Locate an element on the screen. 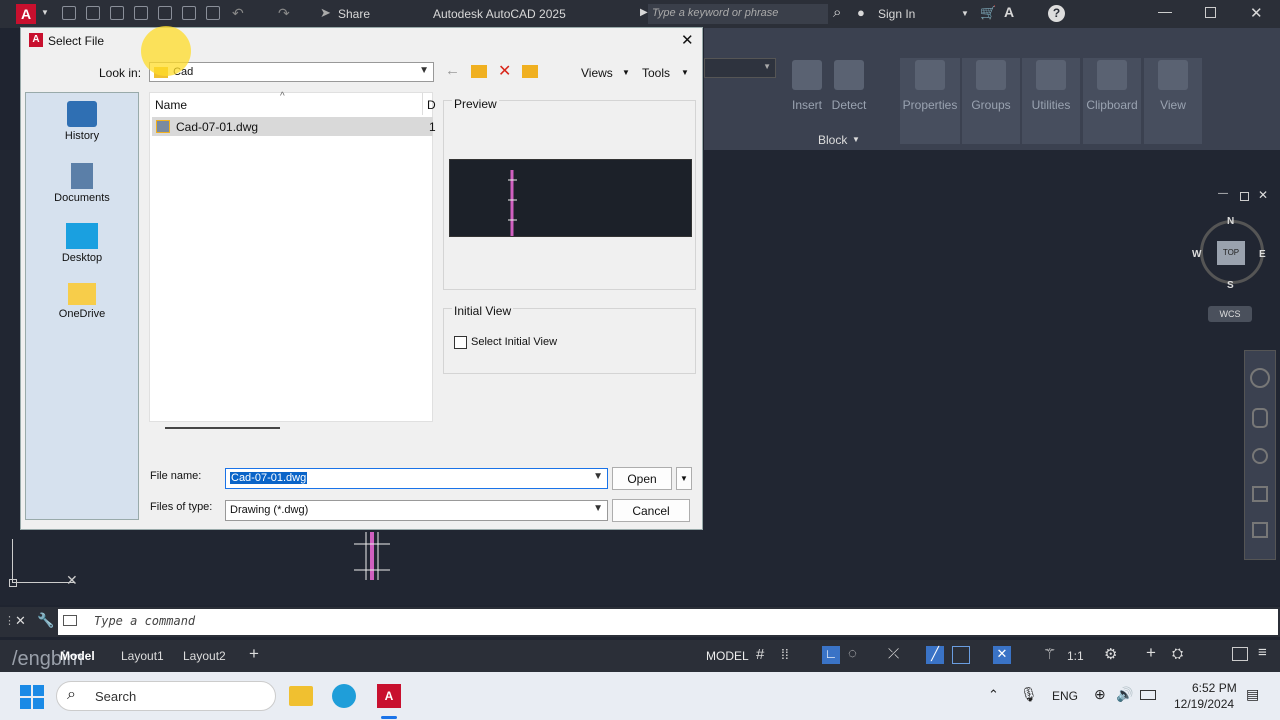 The width and height of the screenshot is (1280, 720). user-icon: ● is located at coordinates (861, 12).